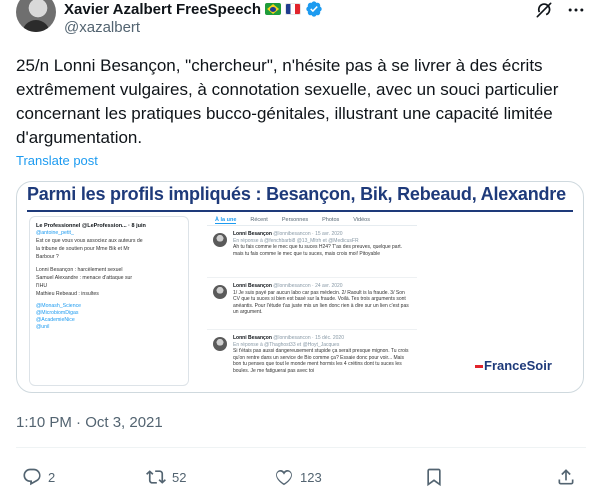 The width and height of the screenshot is (600, 503). What do you see at coordinates (284, 477) in the screenshot?
I see `heart-icon` at bounding box center [284, 477].